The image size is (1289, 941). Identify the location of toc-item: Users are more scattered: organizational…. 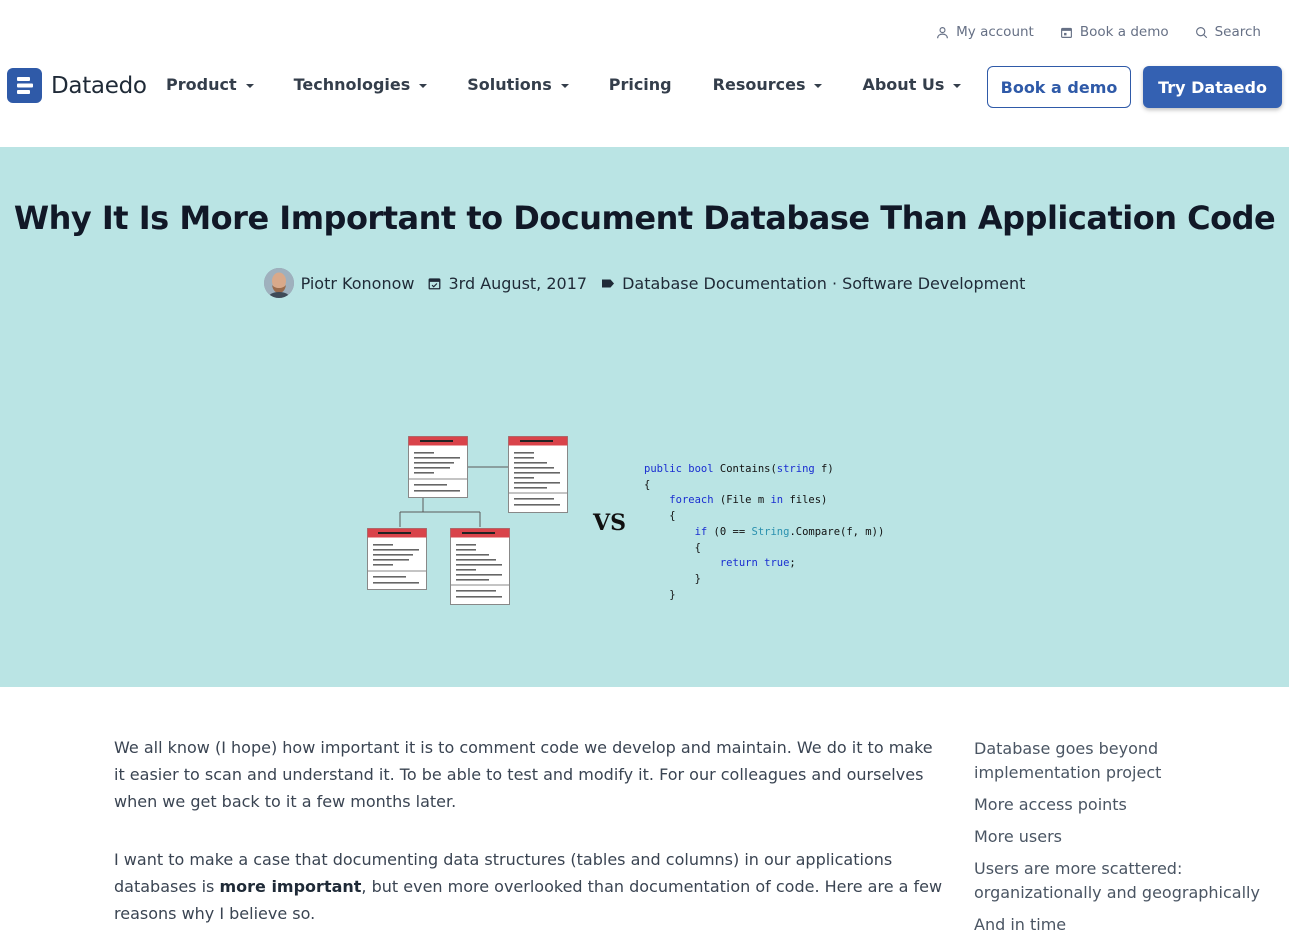
(1124, 881).